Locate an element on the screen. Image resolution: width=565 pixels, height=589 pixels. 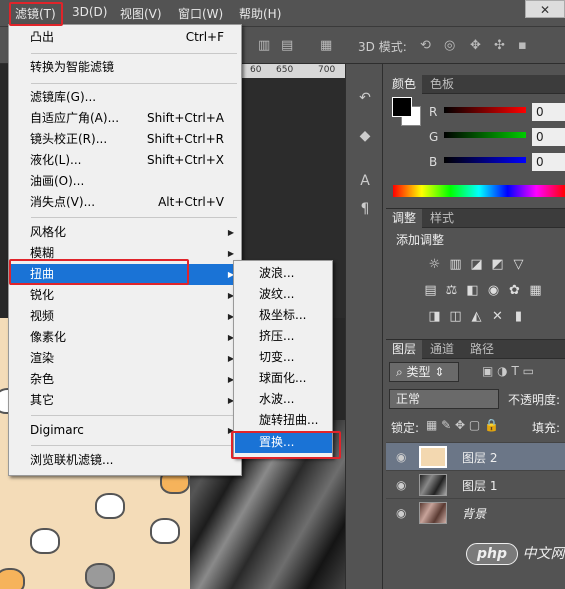
menu-item-smart-filter: 转换为智能滤镜 is located at coordinates (125, 67).